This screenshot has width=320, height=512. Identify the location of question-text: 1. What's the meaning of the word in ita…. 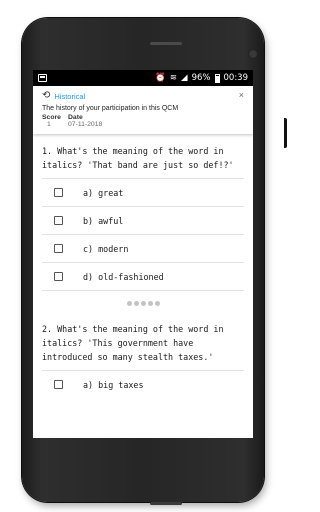
(138, 158).